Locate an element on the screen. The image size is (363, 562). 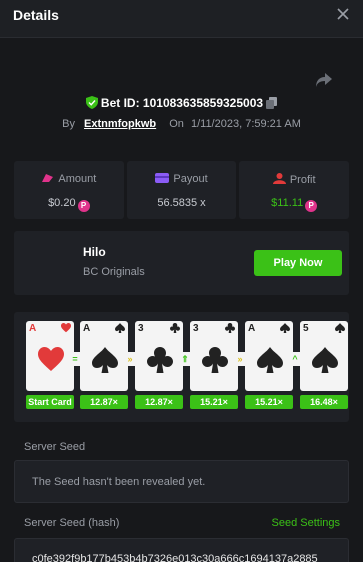
username-link: Extnmfopkwb is located at coordinates (120, 124).